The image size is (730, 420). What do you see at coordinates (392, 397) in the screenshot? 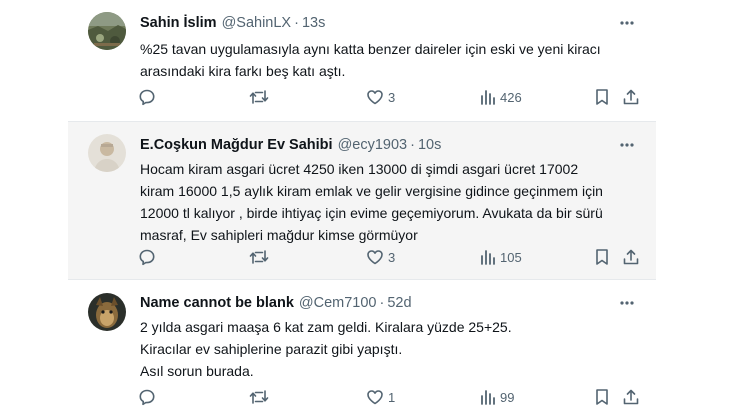
I see `like-count: 1` at bounding box center [392, 397].